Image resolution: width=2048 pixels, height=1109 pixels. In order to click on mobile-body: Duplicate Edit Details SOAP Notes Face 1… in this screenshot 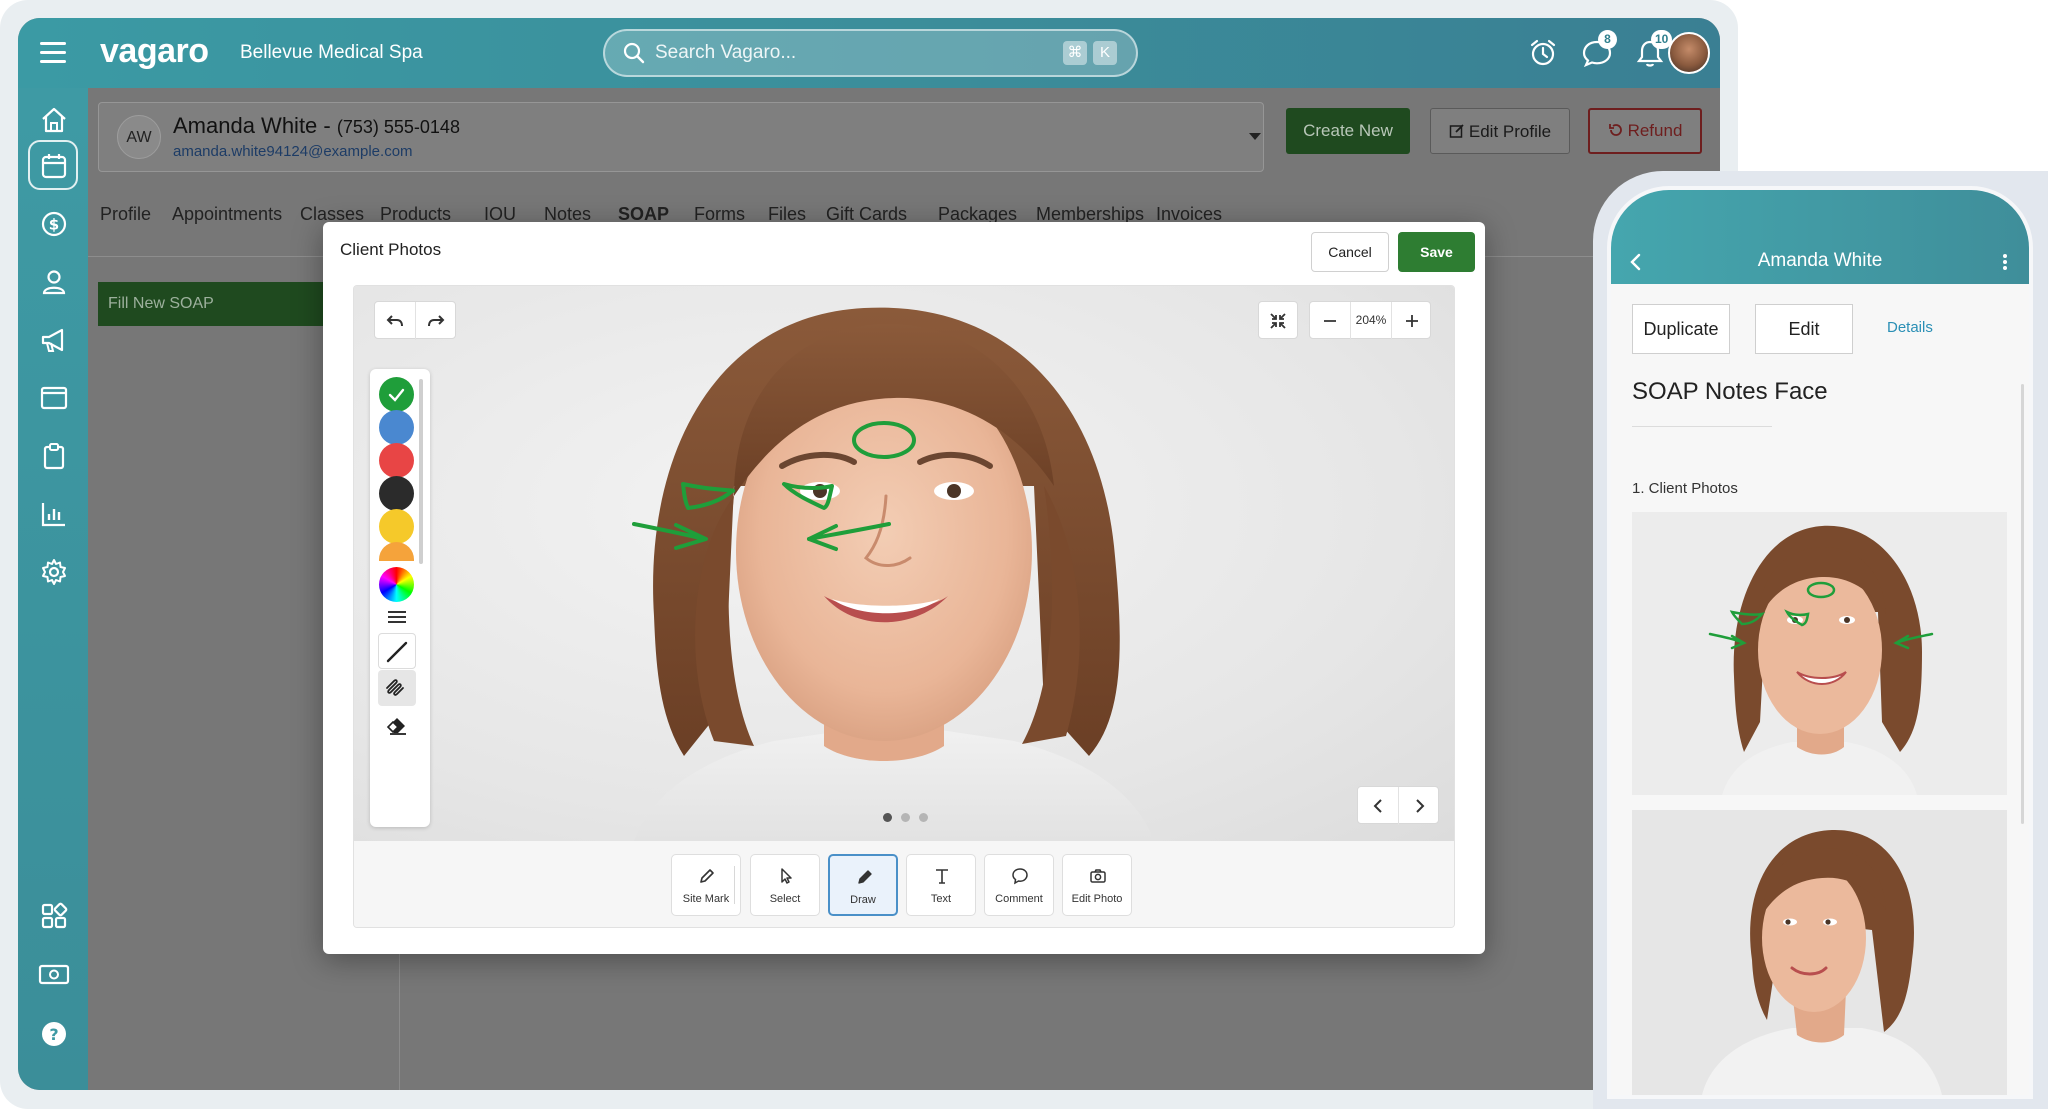, I will do `click(1820, 689)`.